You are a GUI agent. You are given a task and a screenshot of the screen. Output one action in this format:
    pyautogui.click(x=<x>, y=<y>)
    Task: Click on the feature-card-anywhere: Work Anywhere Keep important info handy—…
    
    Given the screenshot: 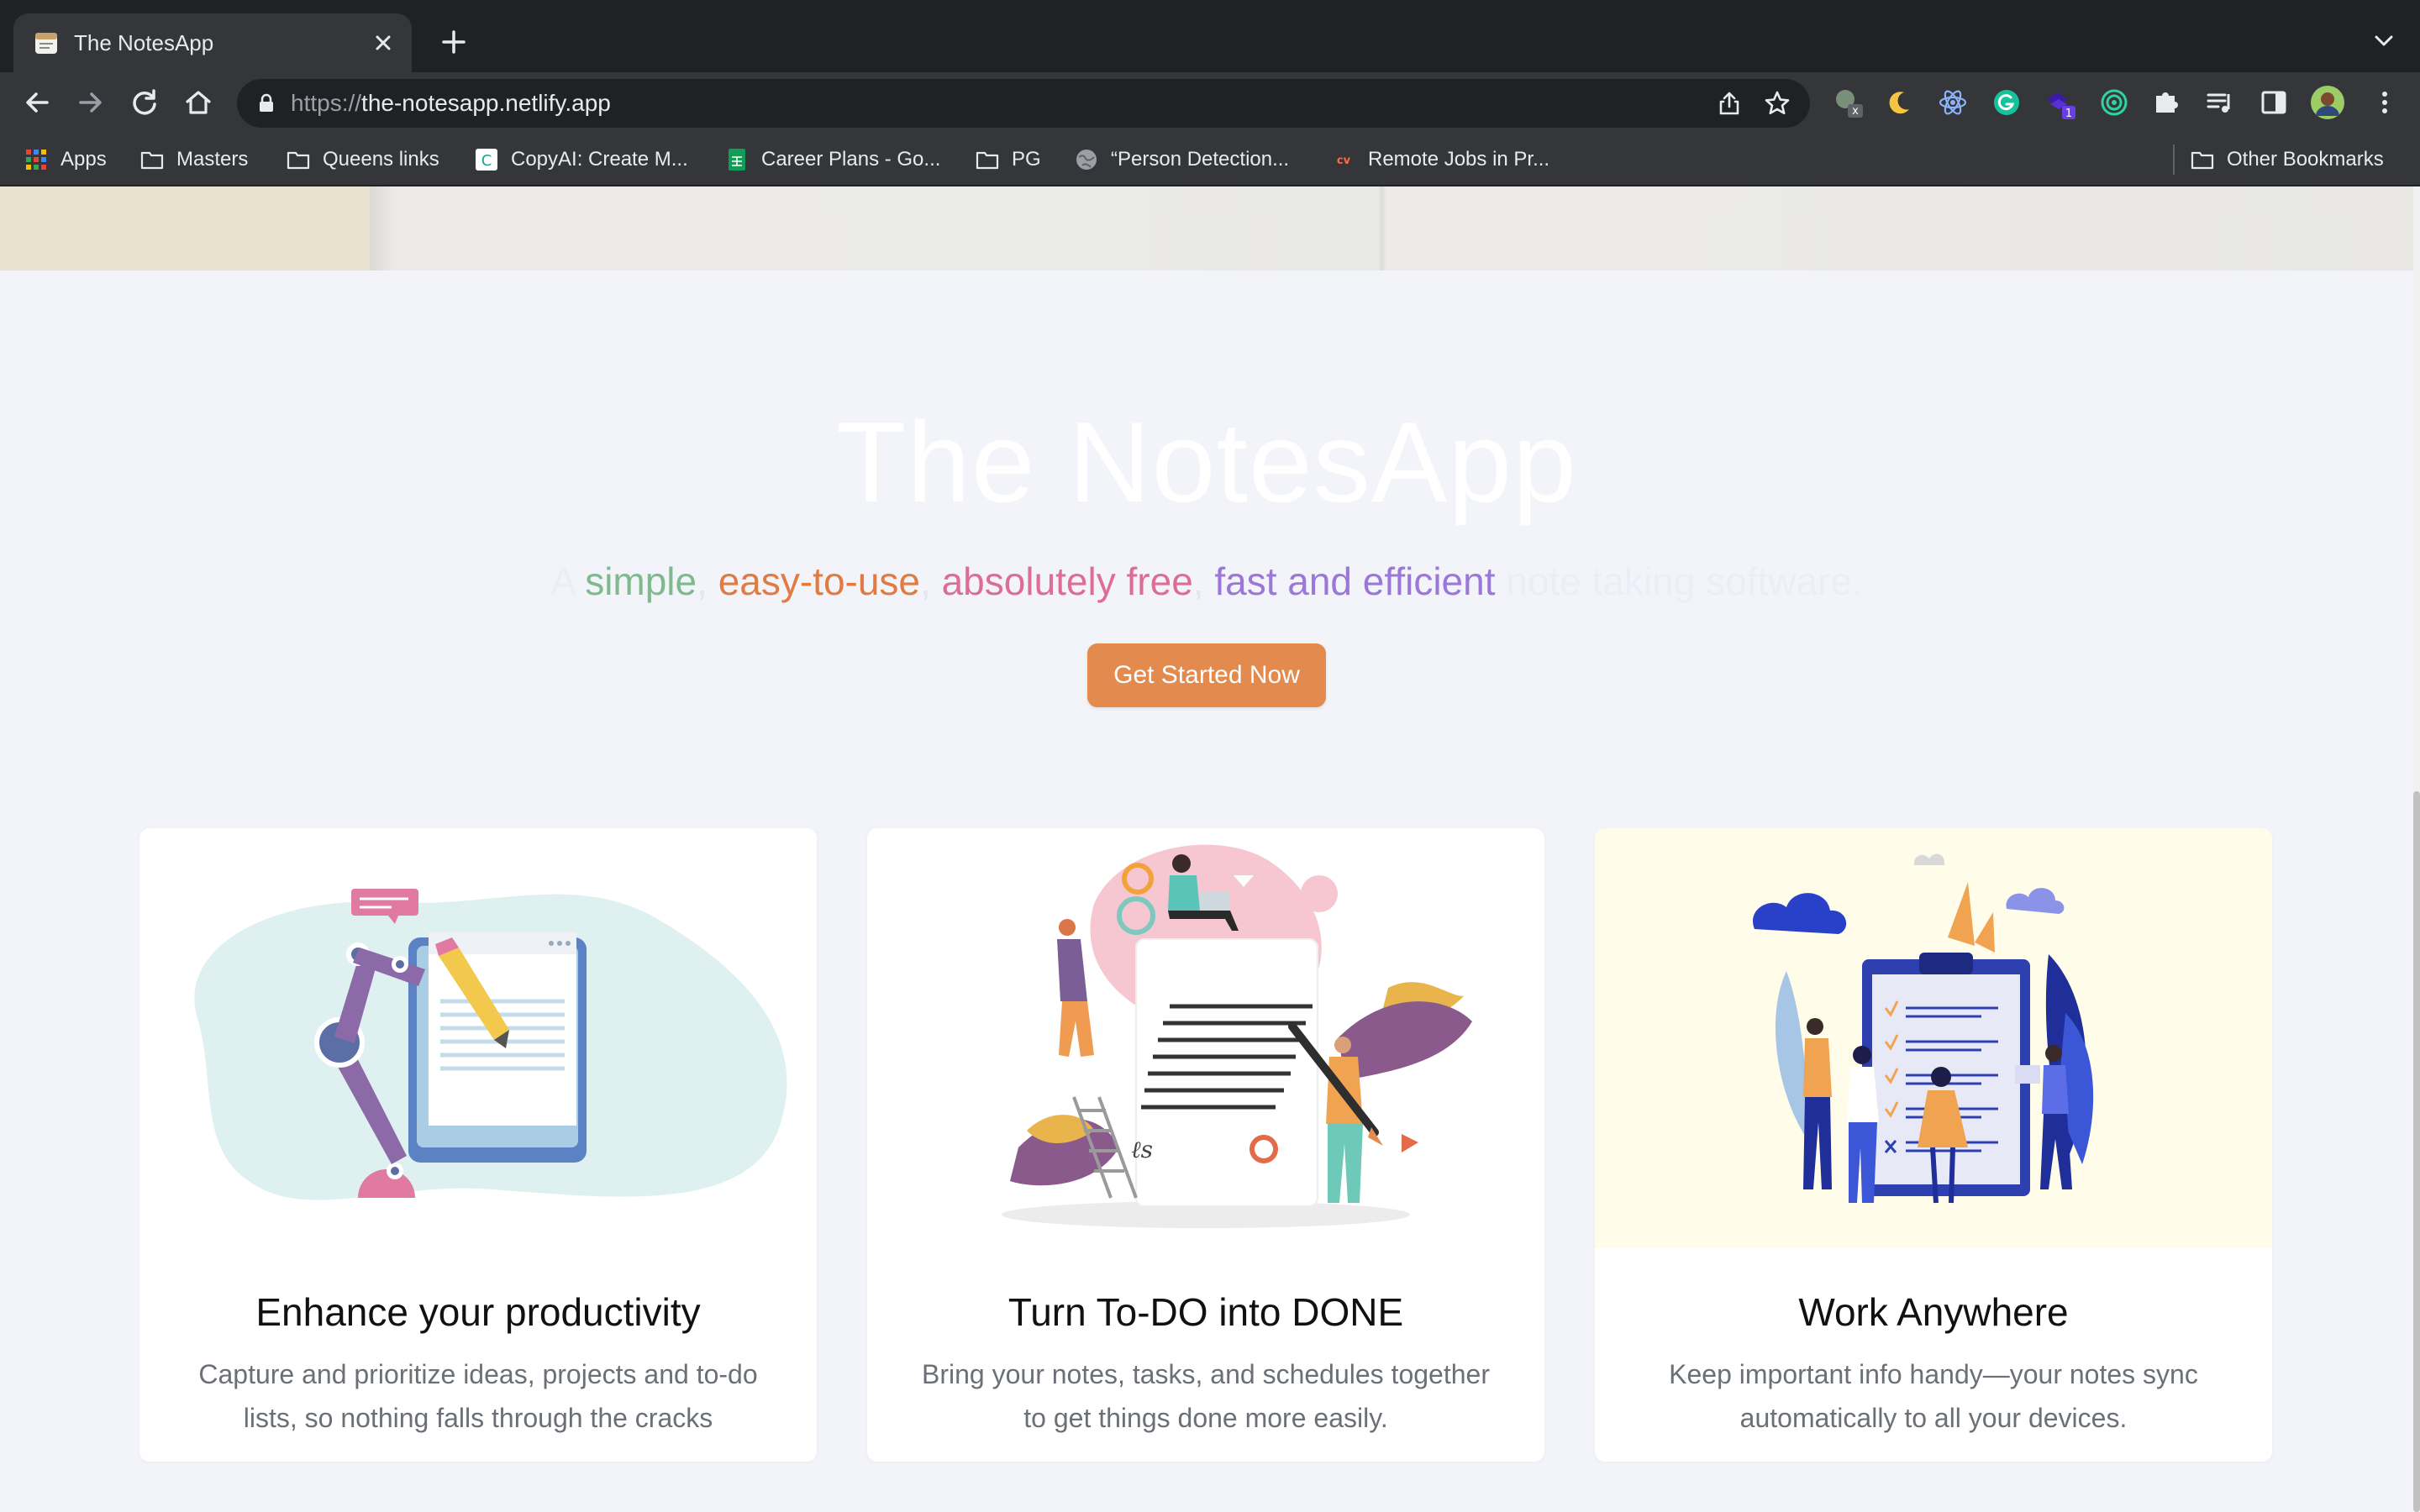 What is the action you would take?
    pyautogui.click(x=1933, y=1145)
    